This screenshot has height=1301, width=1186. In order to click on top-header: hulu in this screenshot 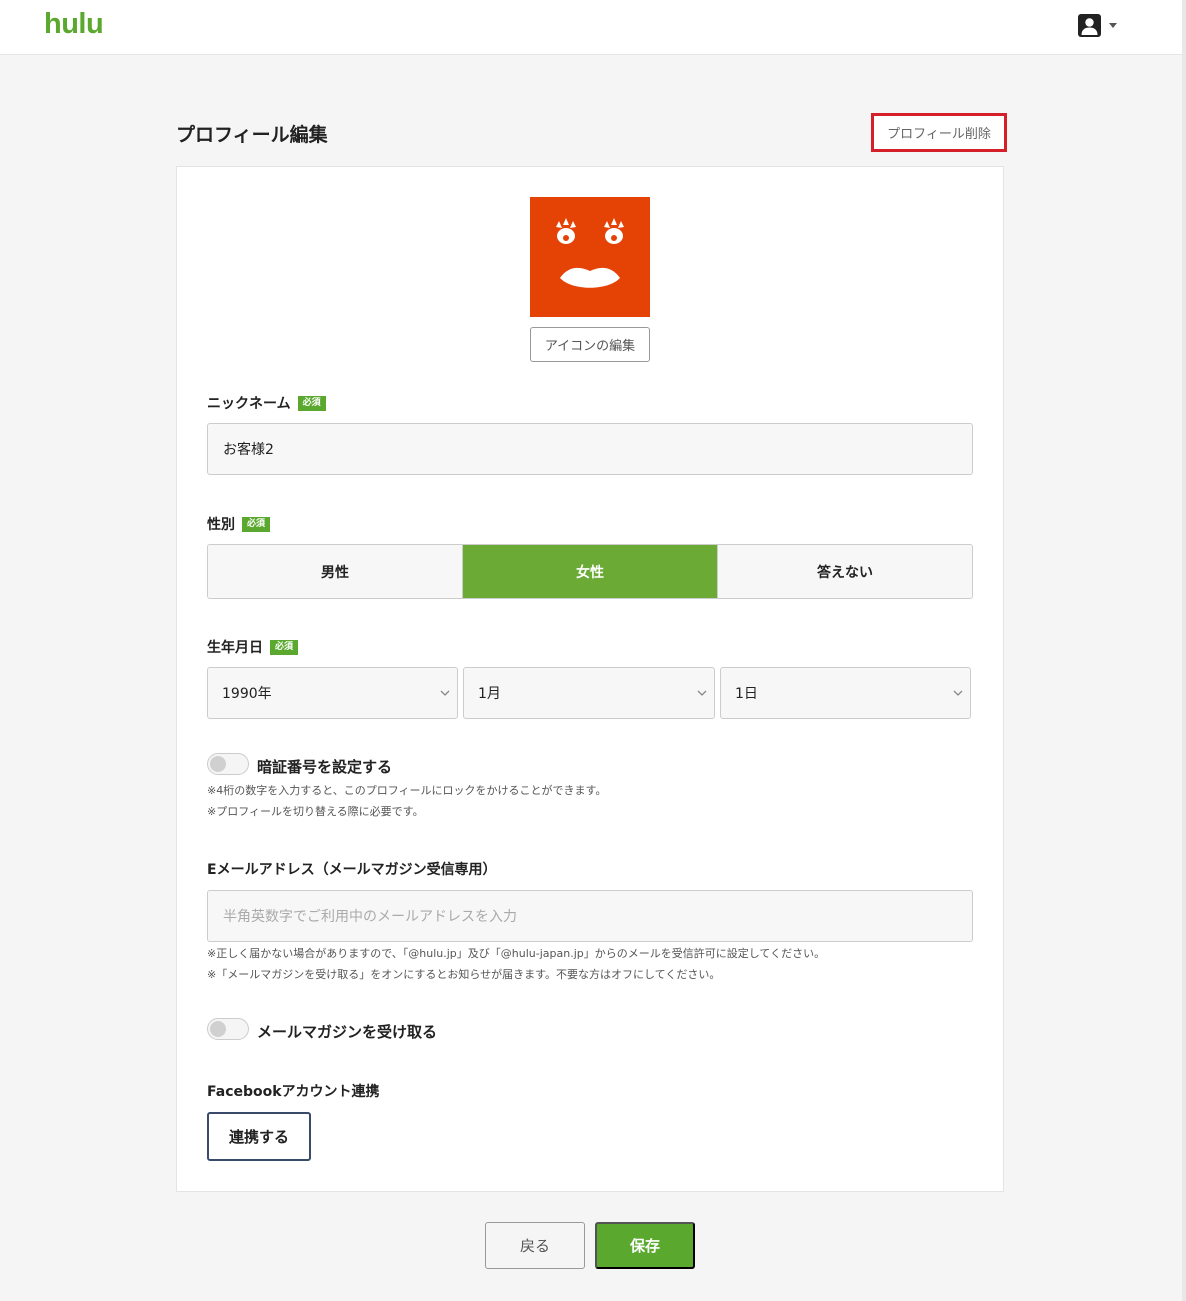, I will do `click(591, 27)`.